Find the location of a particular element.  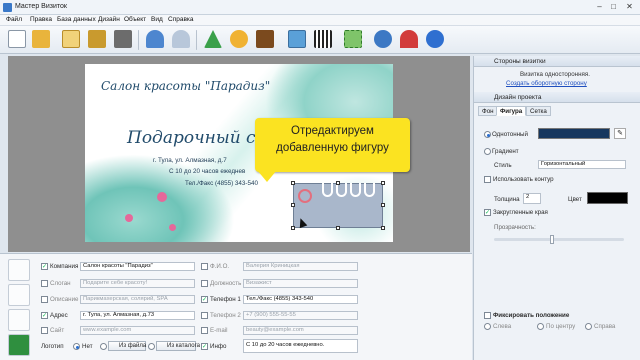

menu-design: Дизайн is located at coordinates (109, 19).